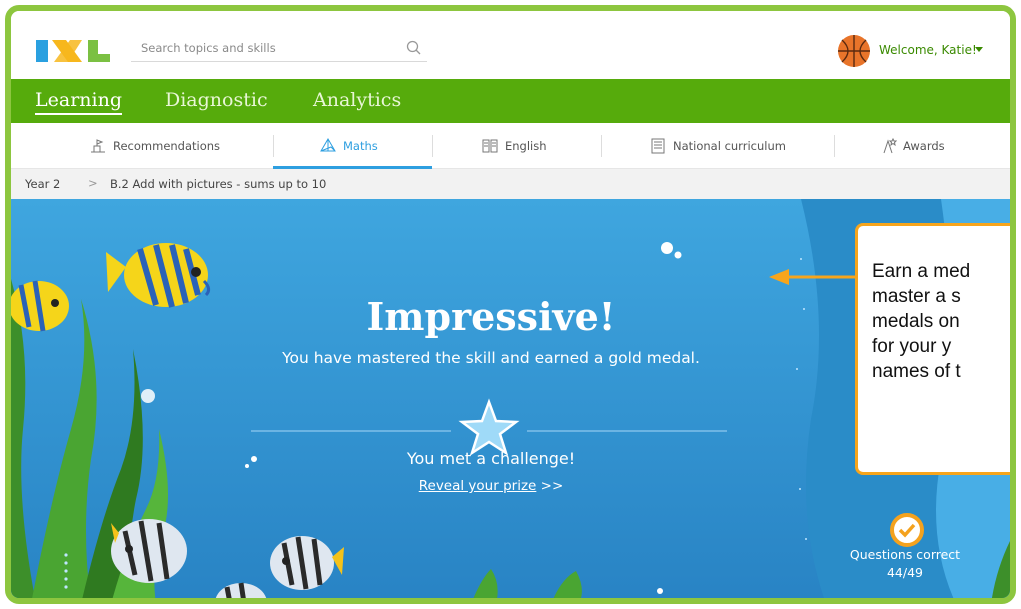 Image resolution: width=1021 pixels, height=609 pixels. What do you see at coordinates (216, 100) in the screenshot?
I see `tab-diagnostic: Diagnostic` at bounding box center [216, 100].